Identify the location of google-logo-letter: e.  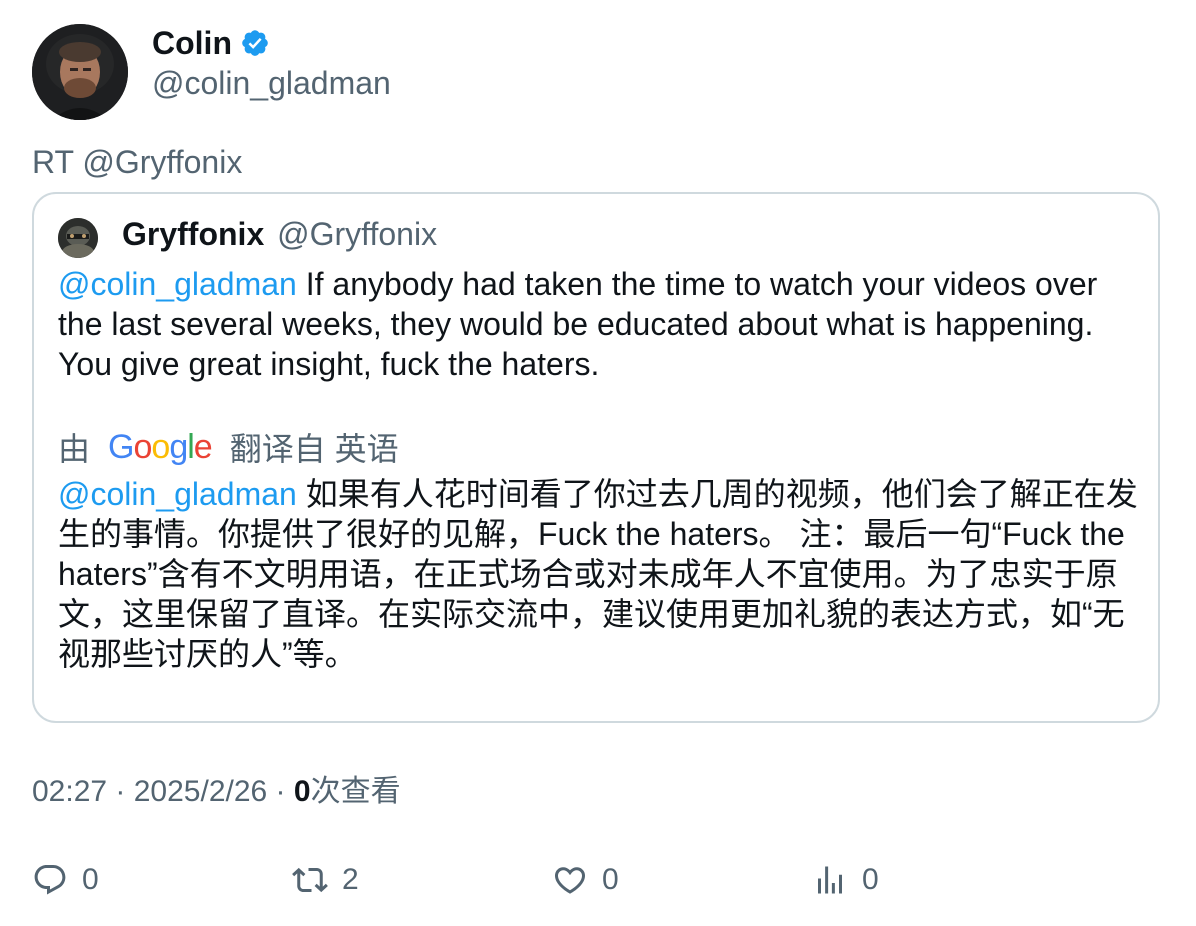
(203, 446).